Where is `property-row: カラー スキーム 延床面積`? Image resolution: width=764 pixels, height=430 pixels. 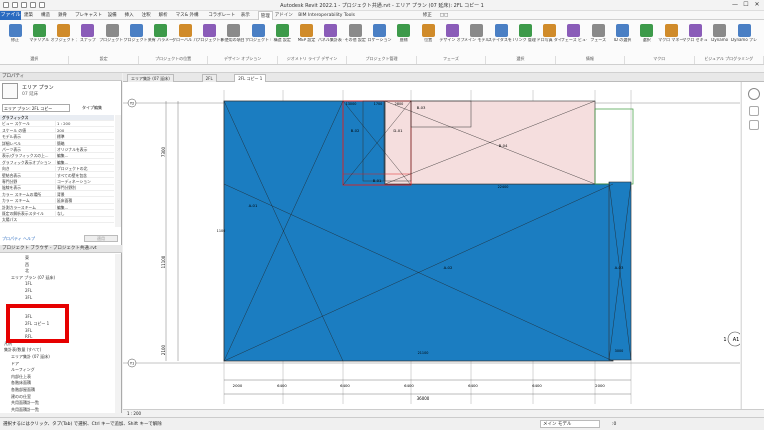
property-row: カラー スキーム 延床面積 is located at coordinates (57, 201).